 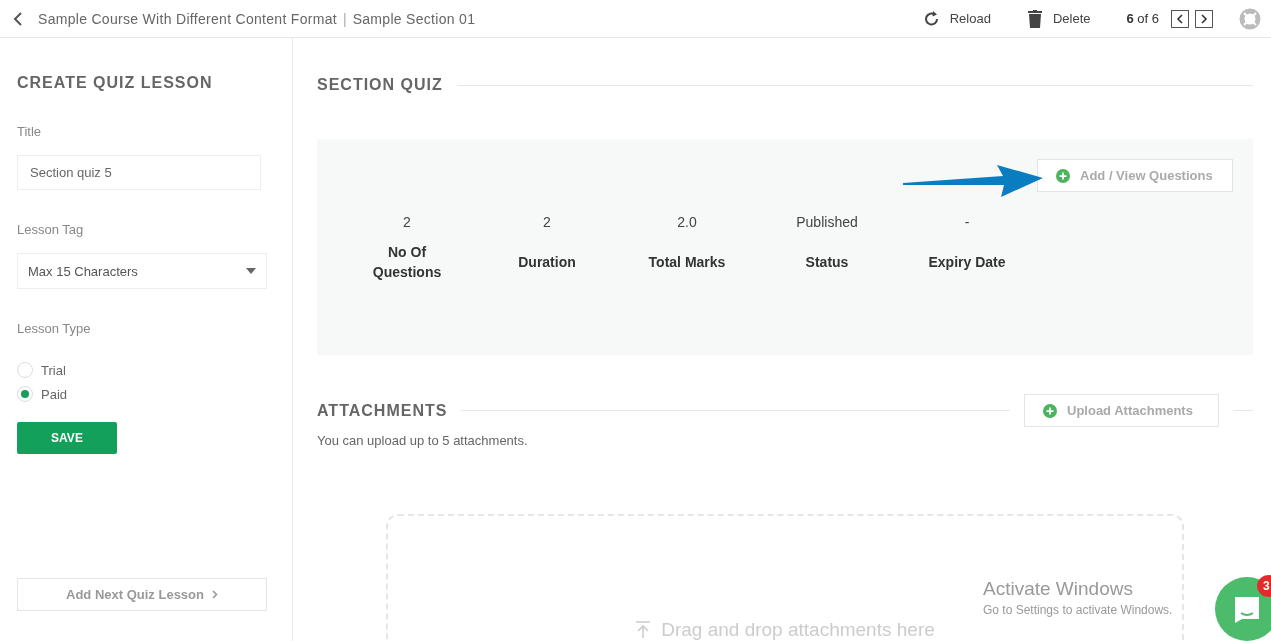 I want to click on chevron-left-icon, so click(x=1180, y=18).